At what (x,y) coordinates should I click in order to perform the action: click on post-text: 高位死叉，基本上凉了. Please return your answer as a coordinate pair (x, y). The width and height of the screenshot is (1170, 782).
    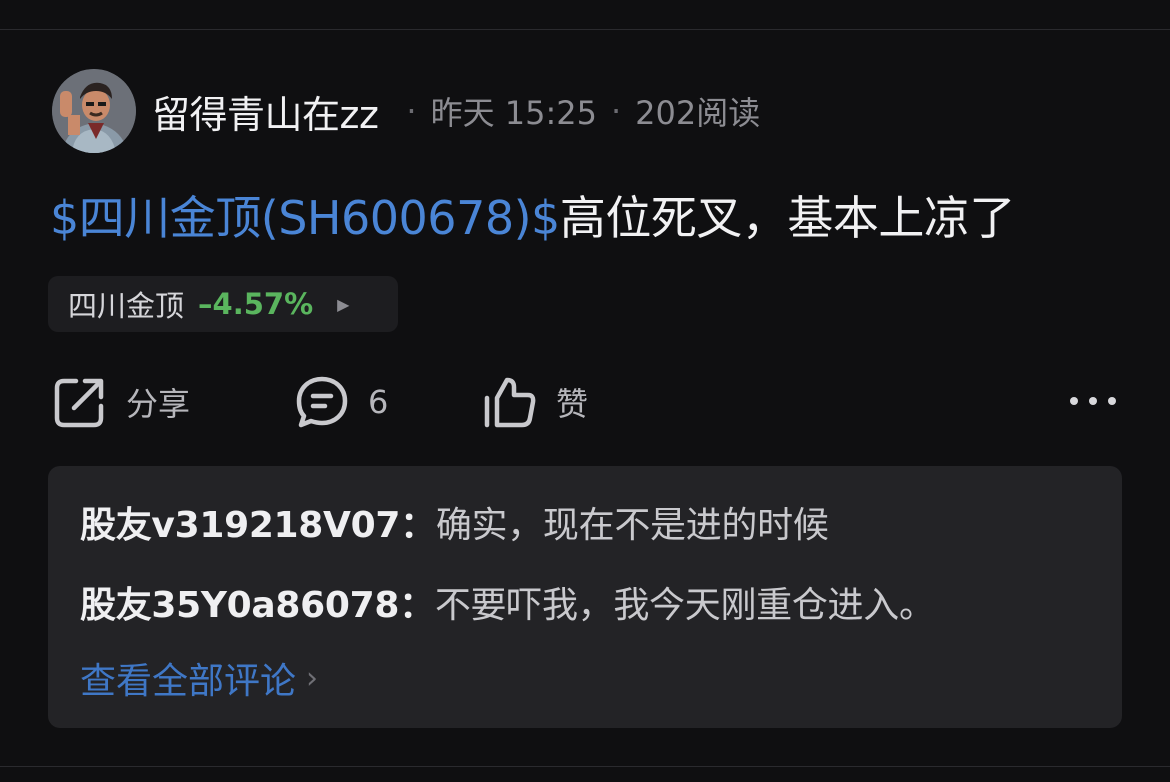
    Looking at the image, I should click on (787, 218).